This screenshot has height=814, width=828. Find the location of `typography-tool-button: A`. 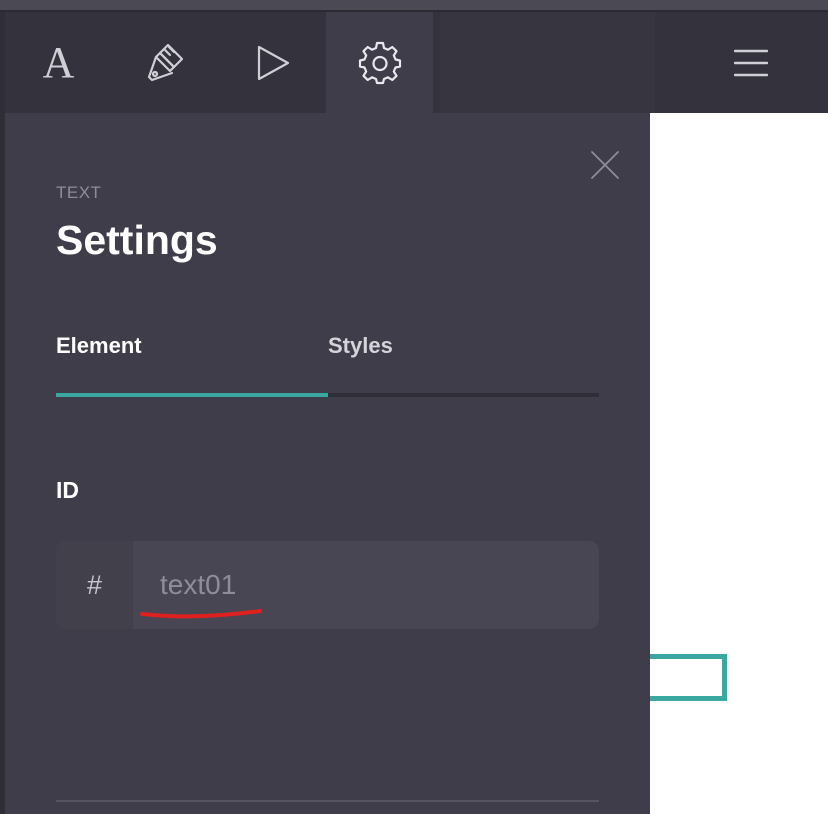

typography-tool-button: A is located at coordinates (58, 62).